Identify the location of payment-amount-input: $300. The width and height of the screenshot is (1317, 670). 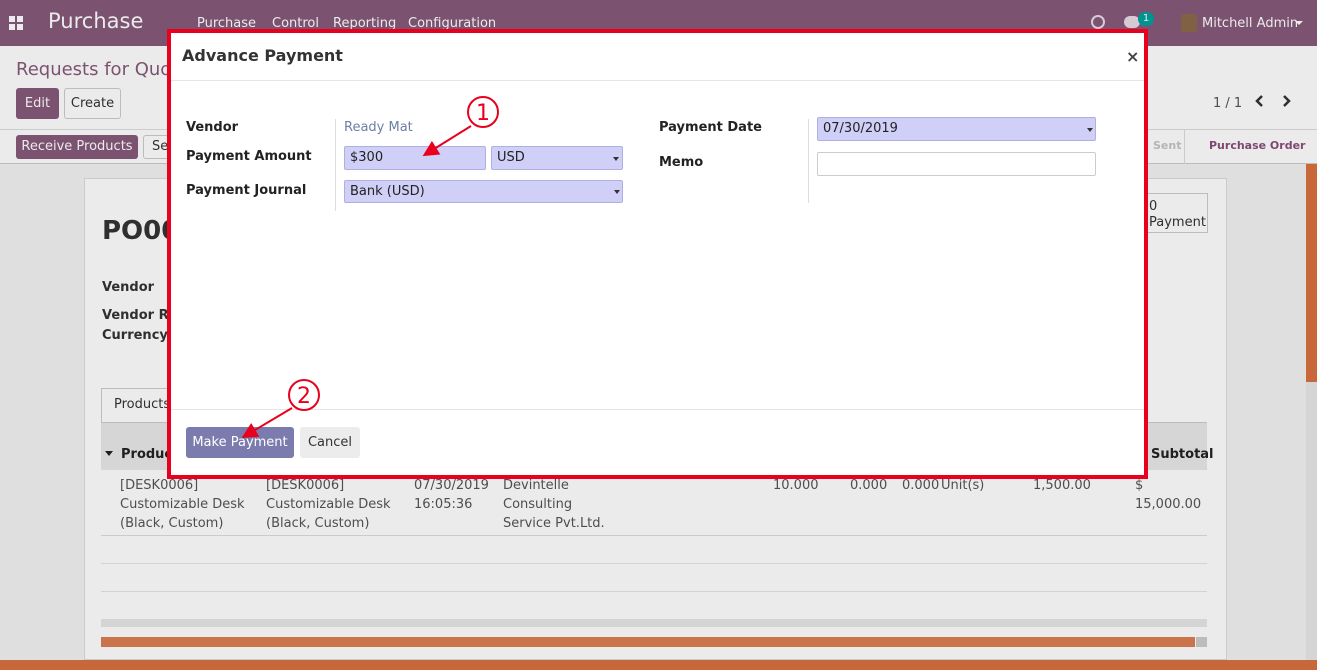
(415, 158).